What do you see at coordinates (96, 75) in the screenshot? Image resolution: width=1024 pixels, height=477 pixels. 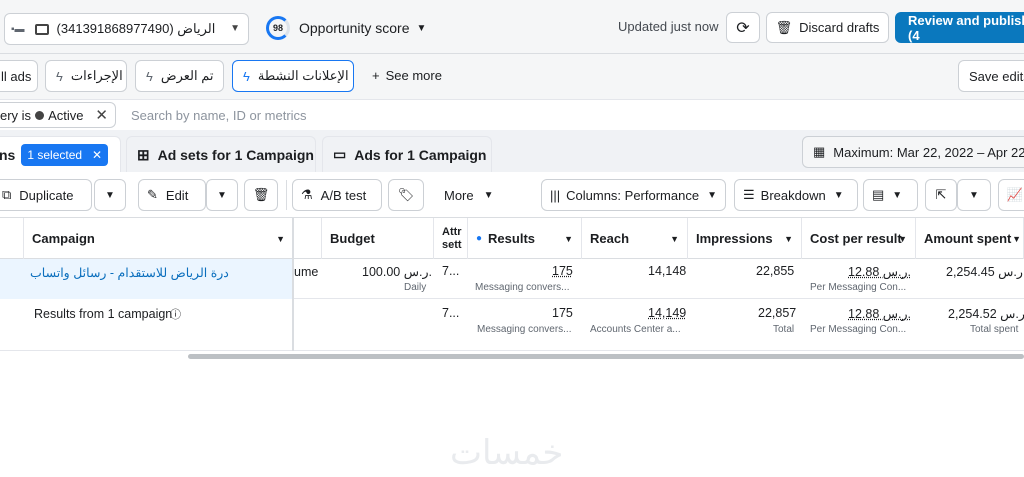 I see `view-label: الإجراءات` at bounding box center [96, 75].